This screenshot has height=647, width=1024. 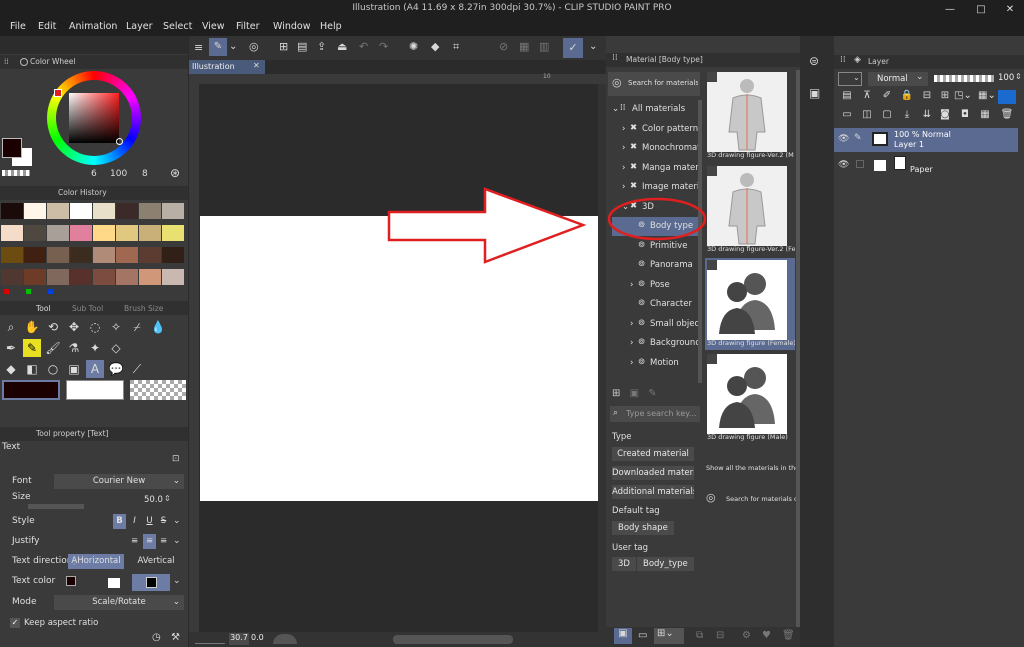 I want to click on created-material-button: Created material, so click(x=653, y=454).